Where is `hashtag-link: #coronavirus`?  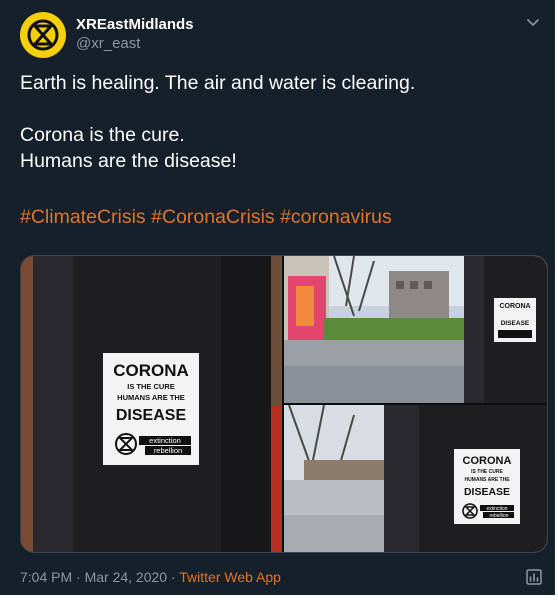 hashtag-link: #coronavirus is located at coordinates (336, 217).